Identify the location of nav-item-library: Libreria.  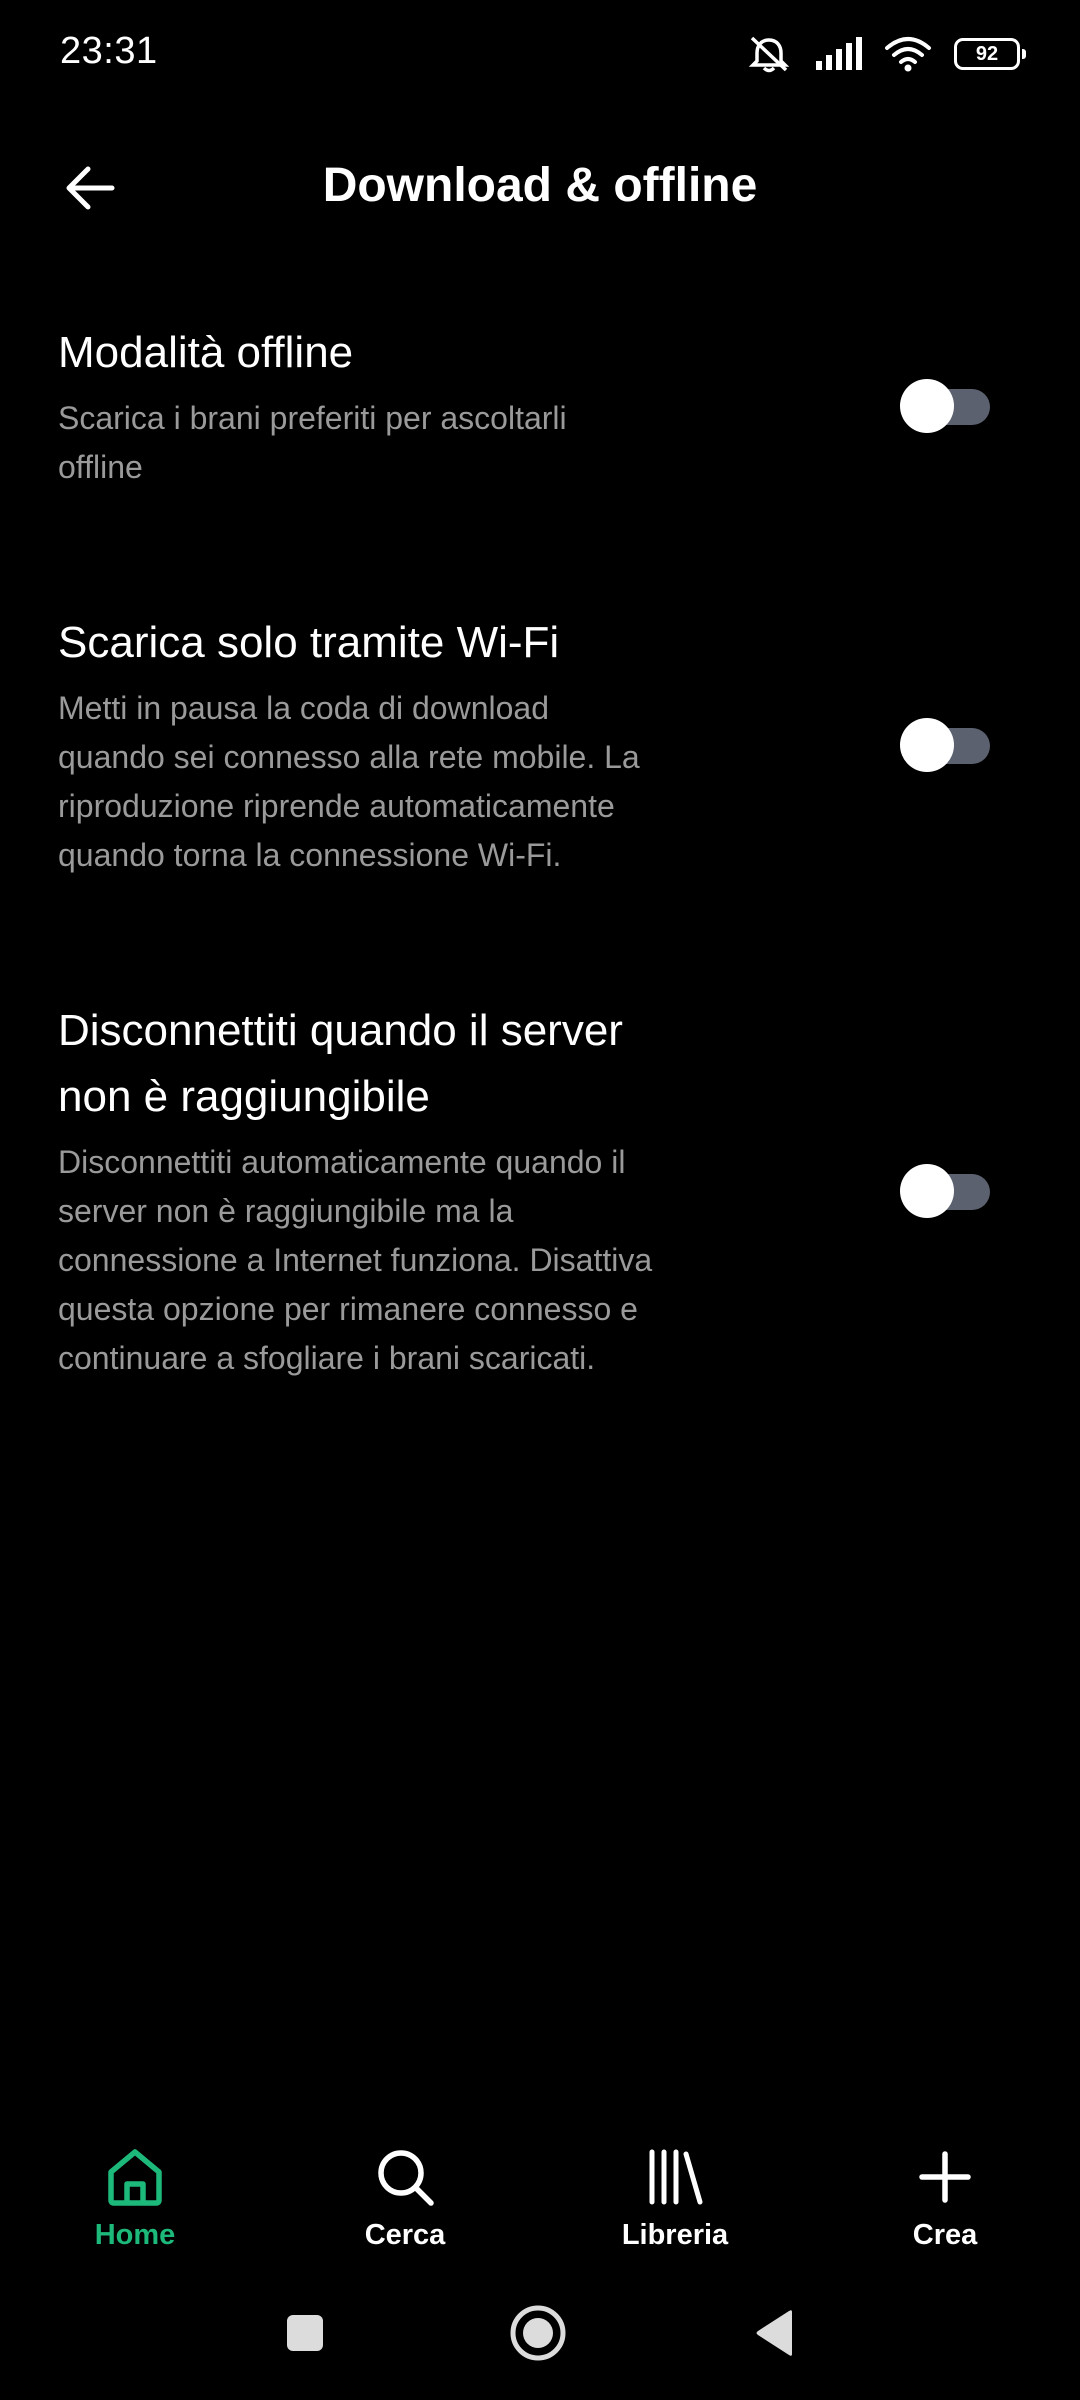
(675, 2205).